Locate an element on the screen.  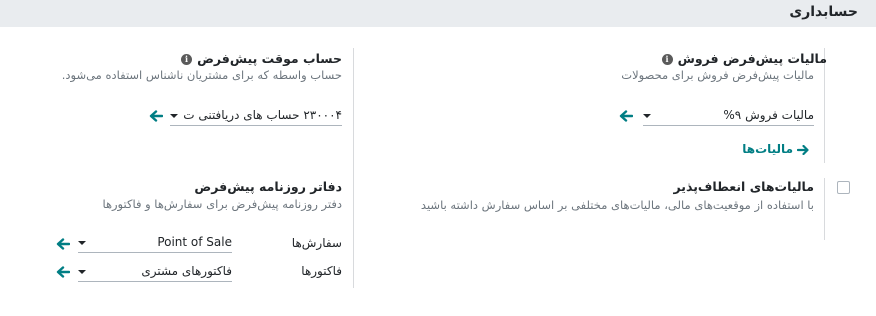
orders-journal-field: Point of Sale is located at coordinates (155, 243).